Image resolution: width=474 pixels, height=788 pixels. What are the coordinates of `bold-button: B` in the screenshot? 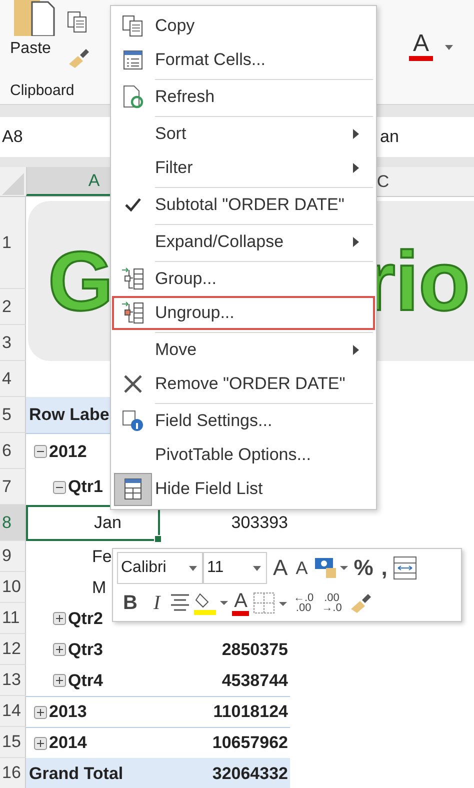 It's located at (130, 603).